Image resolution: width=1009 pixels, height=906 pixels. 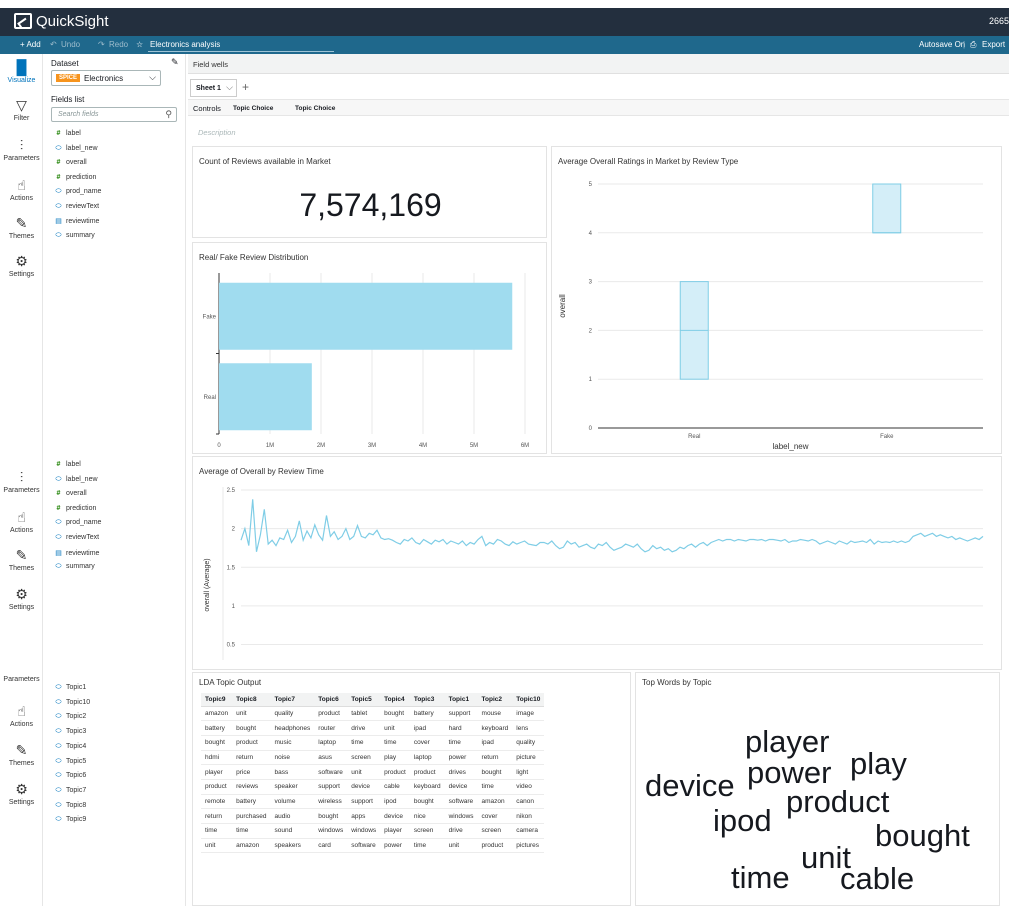 I want to click on table-cell: mouse, so click(x=495, y=714).